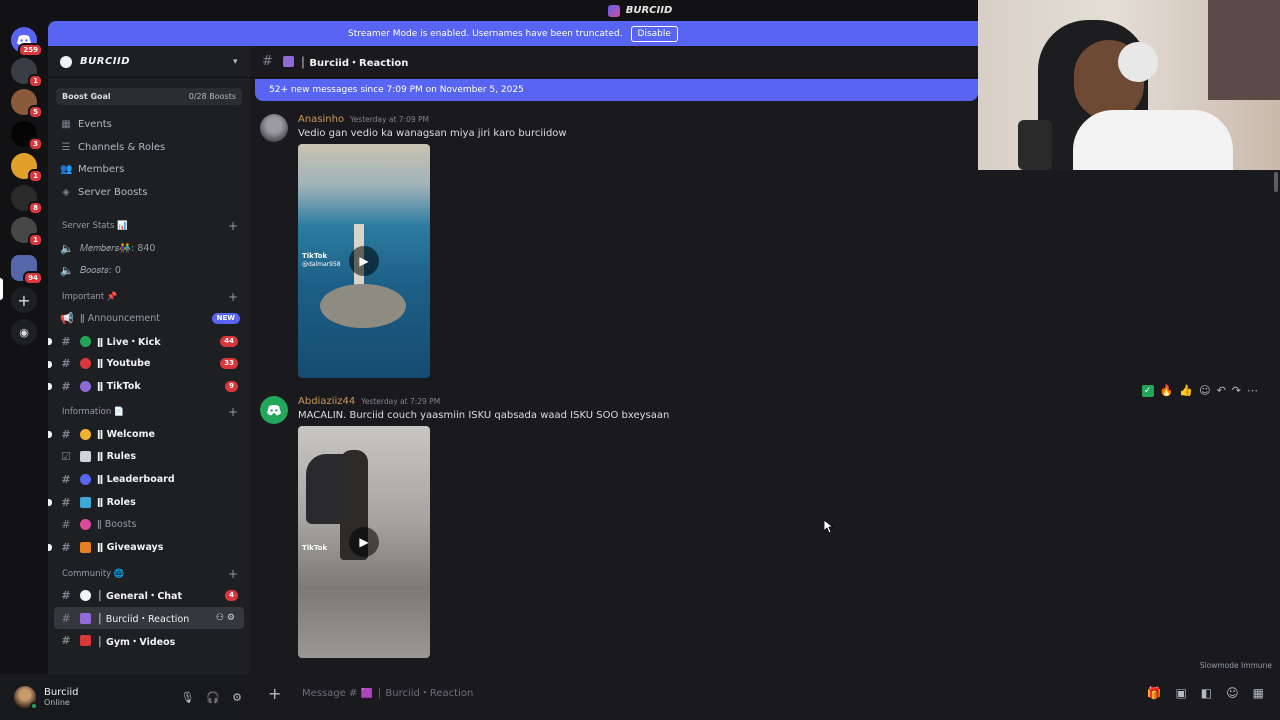 The width and height of the screenshot is (1280, 720). Describe the element at coordinates (149, 412) in the screenshot. I see `category-information: Information 📄 +` at that location.